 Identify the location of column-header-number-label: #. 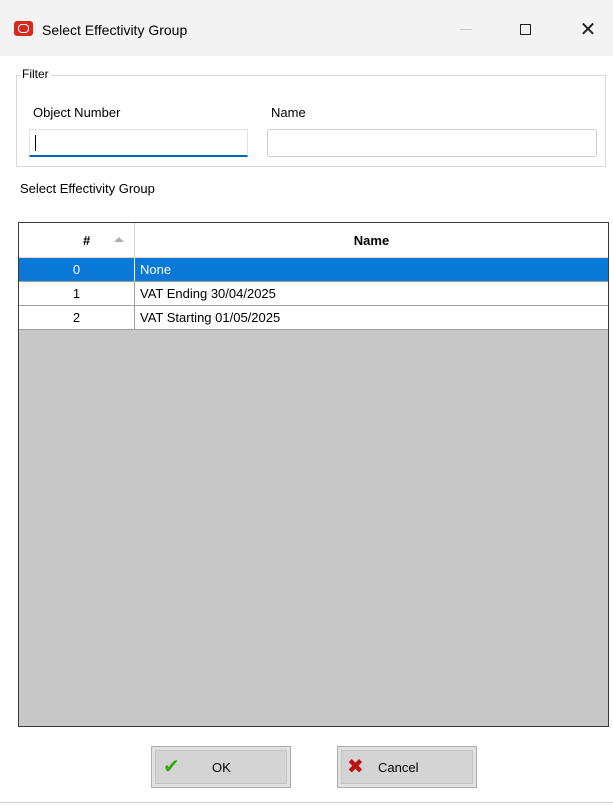
(87, 240).